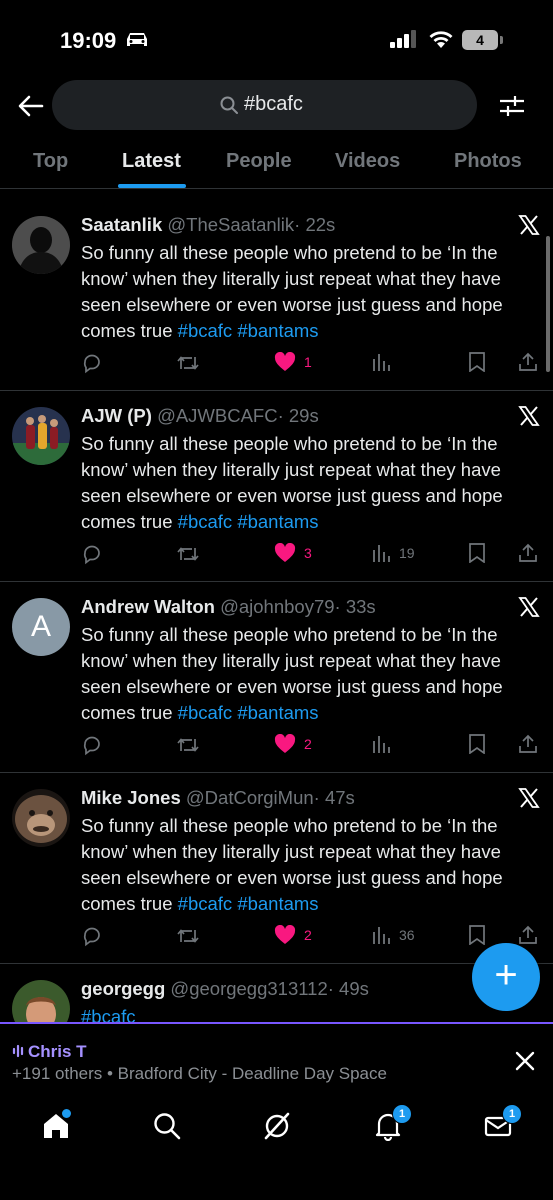 This screenshot has height=1200, width=553. What do you see at coordinates (293, 362) in the screenshot?
I see `like-button: 1` at bounding box center [293, 362].